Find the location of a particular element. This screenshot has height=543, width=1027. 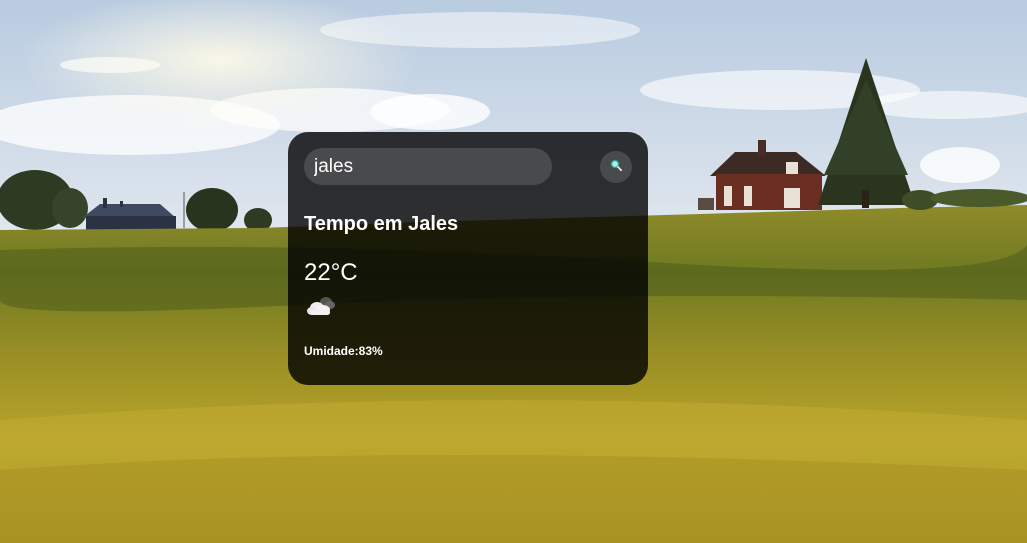

search-button is located at coordinates (616, 166).